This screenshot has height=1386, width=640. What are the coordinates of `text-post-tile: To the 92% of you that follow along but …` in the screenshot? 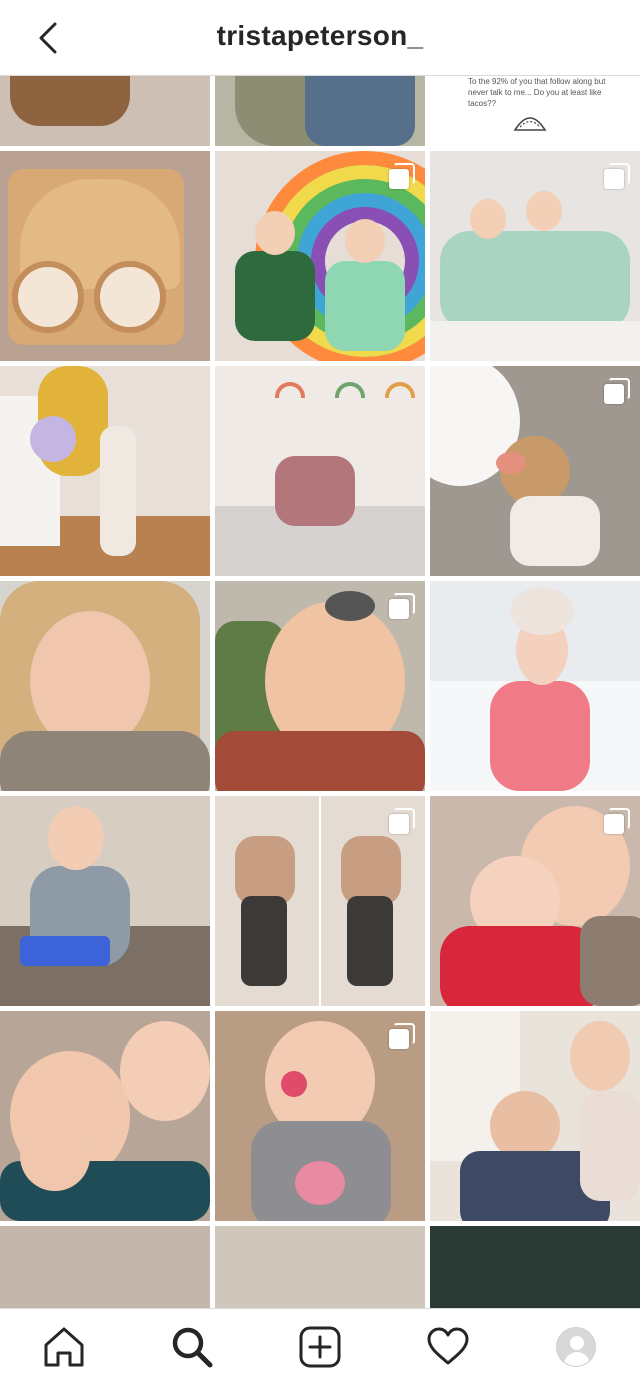 It's located at (535, 111).